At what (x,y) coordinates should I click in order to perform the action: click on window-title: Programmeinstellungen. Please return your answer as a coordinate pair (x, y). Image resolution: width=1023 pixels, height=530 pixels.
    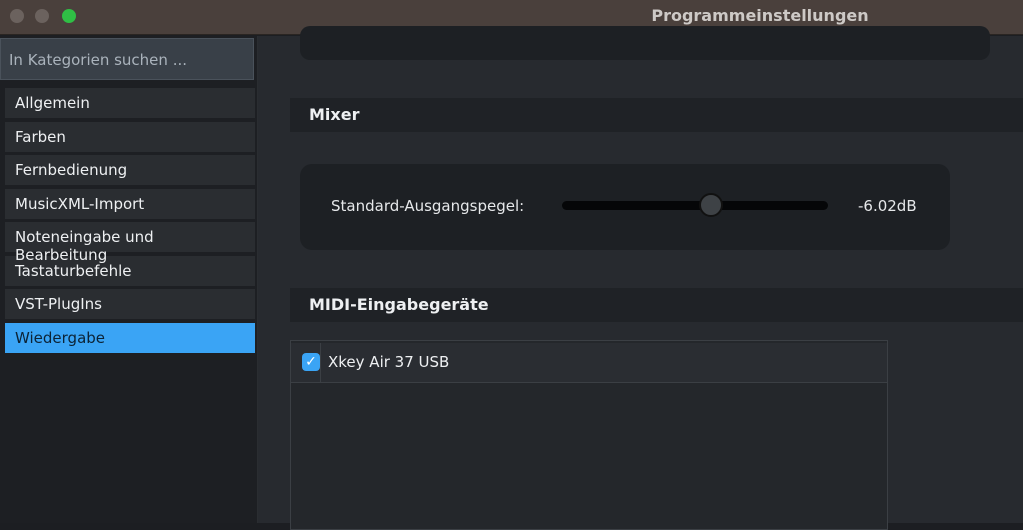
    Looking at the image, I should click on (760, 15).